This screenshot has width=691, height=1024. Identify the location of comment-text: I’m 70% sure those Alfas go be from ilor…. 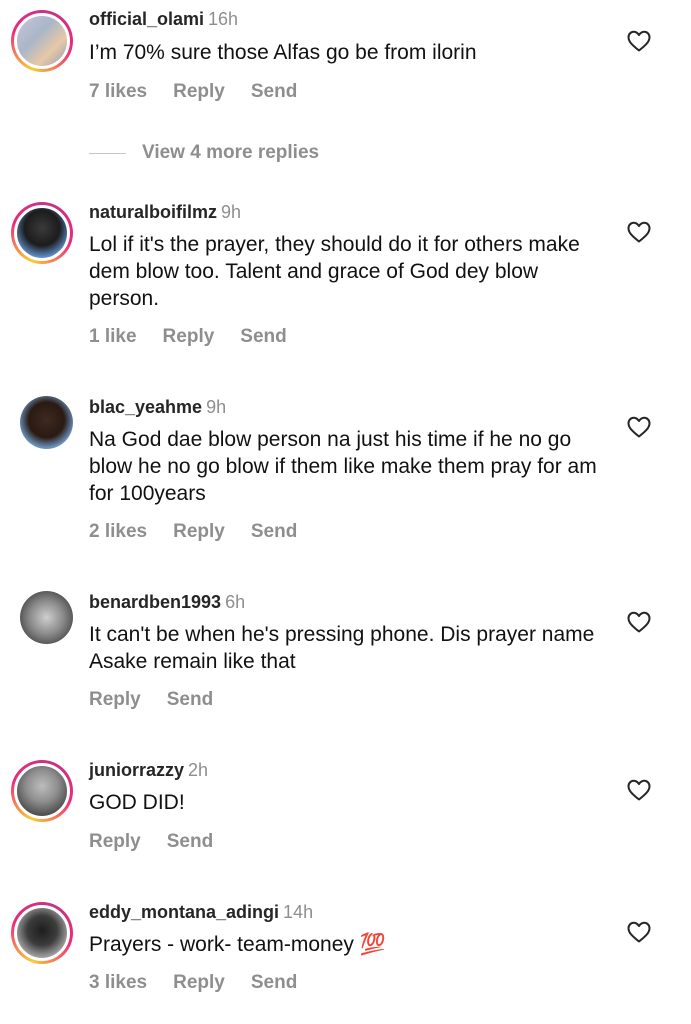
(283, 52).